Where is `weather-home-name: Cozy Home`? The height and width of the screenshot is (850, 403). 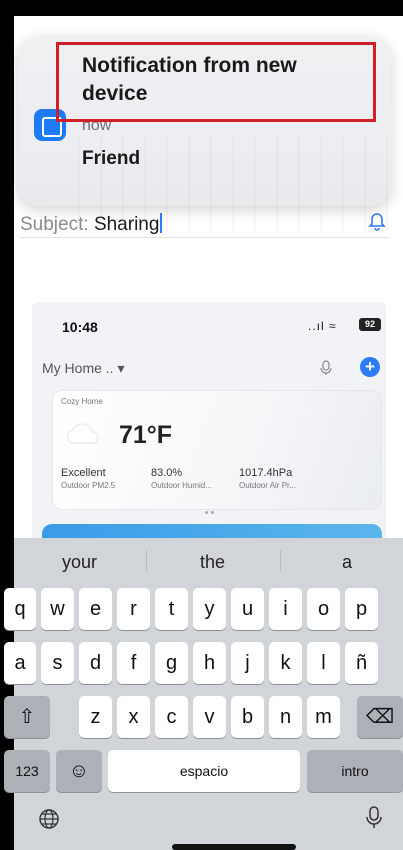 weather-home-name: Cozy Home is located at coordinates (82, 401).